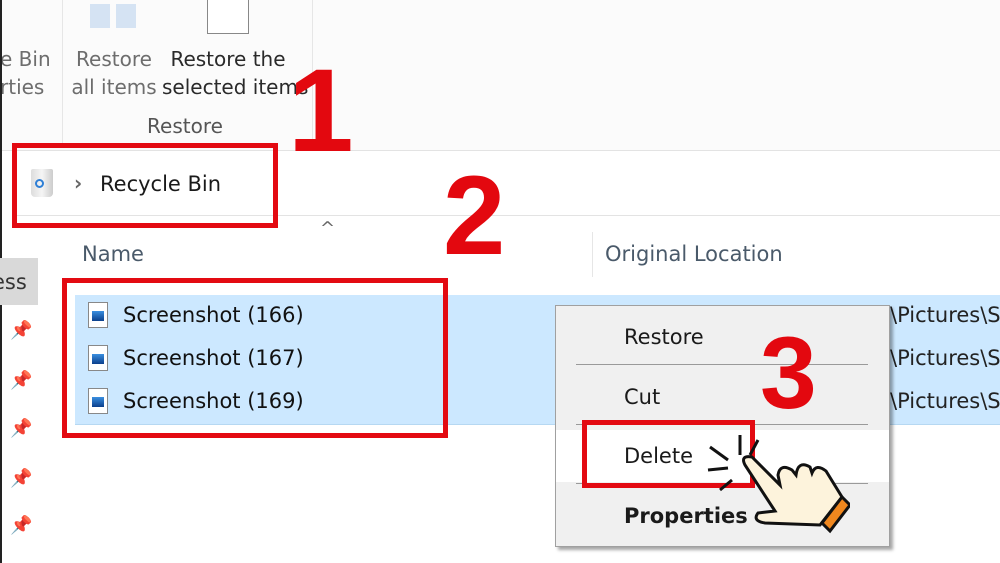 The width and height of the screenshot is (1000, 563). Describe the element at coordinates (642, 397) in the screenshot. I see `menu-item-cut: Cut` at that location.